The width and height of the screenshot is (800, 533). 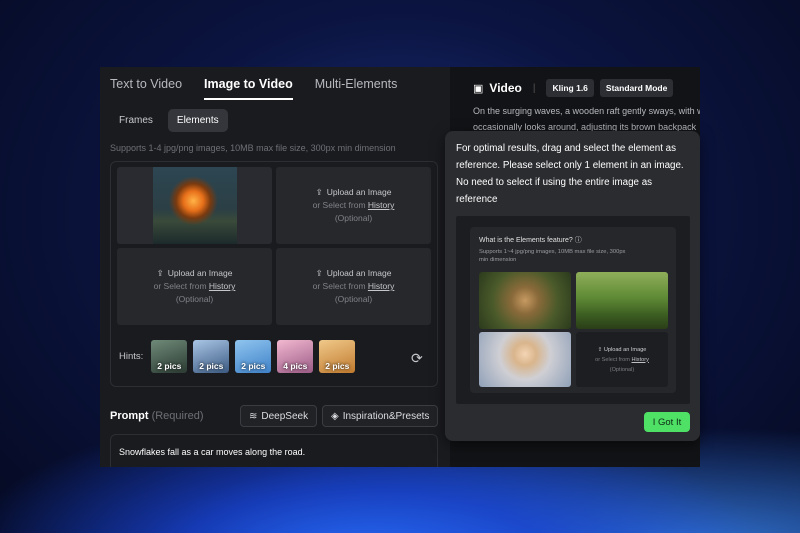 I want to click on hint-thumb-4: 4 pics, so click(x=295, y=356).